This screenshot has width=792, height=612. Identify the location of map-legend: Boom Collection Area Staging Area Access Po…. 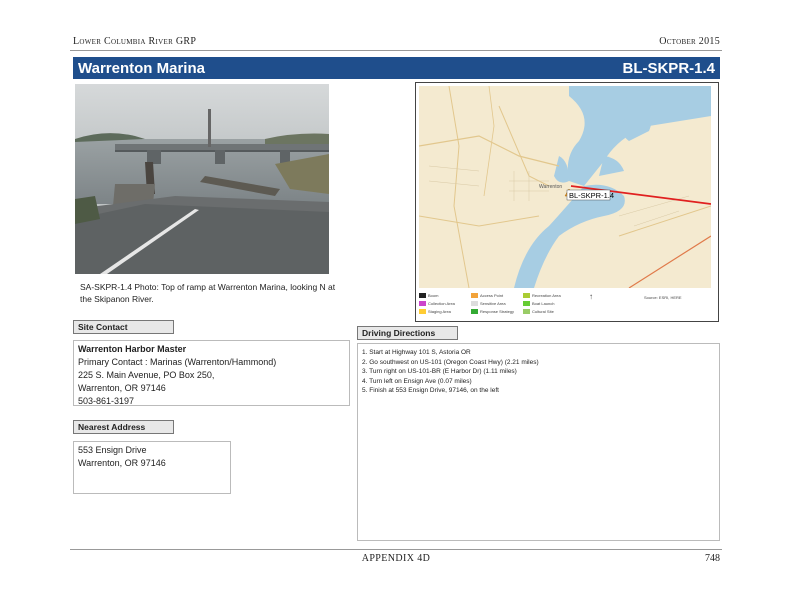
(565, 304).